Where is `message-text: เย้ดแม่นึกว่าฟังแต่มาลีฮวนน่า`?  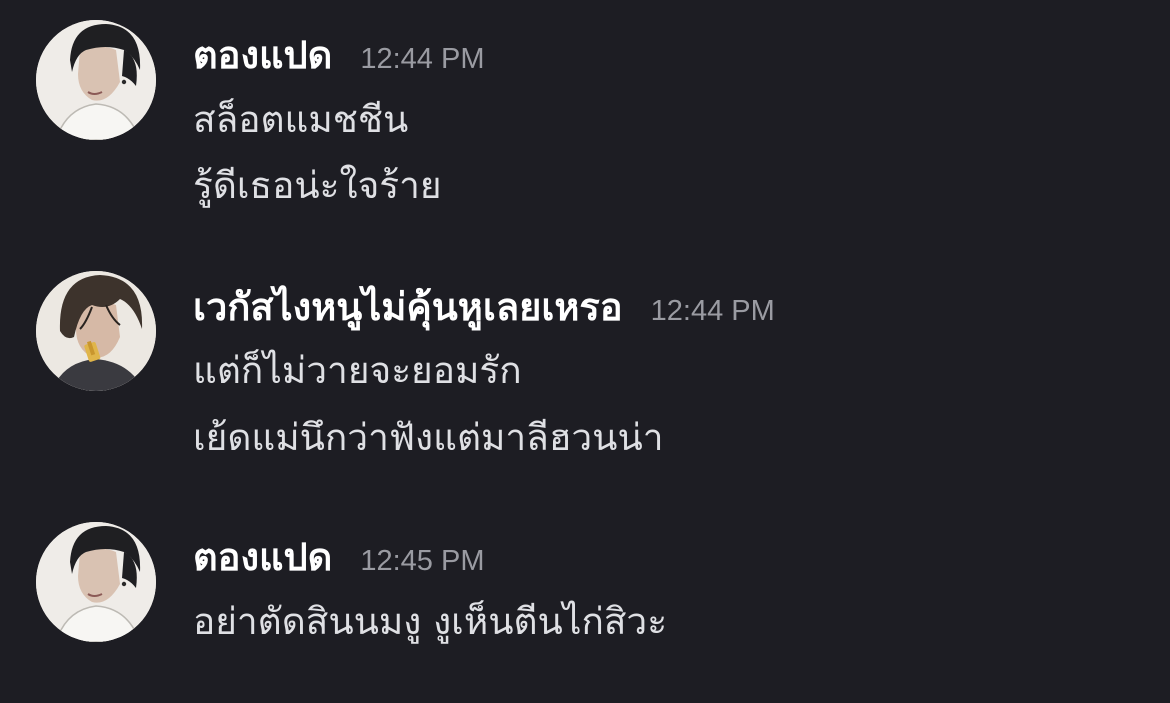 message-text: เย้ดแม่นึกว่าฟังแต่มาลีฮวนน่า is located at coordinates (428, 437).